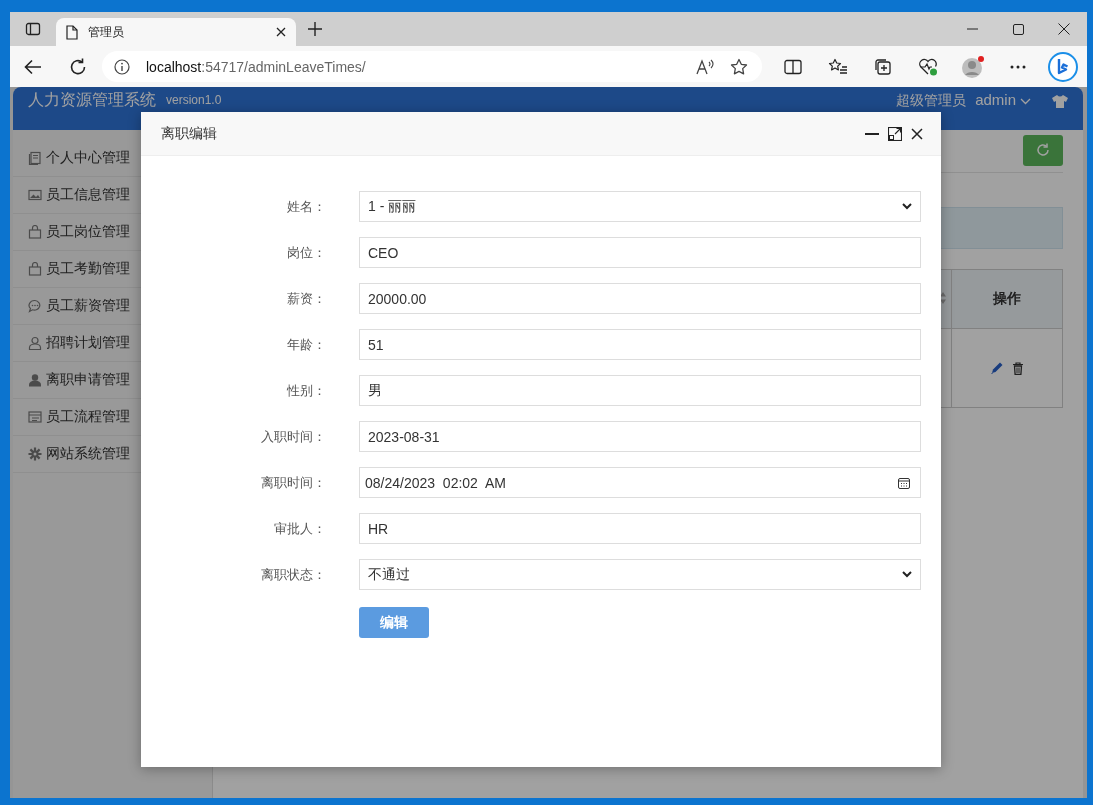 This screenshot has width=1093, height=805. What do you see at coordinates (306, 344) in the screenshot?
I see `field-label: 年龄：` at bounding box center [306, 344].